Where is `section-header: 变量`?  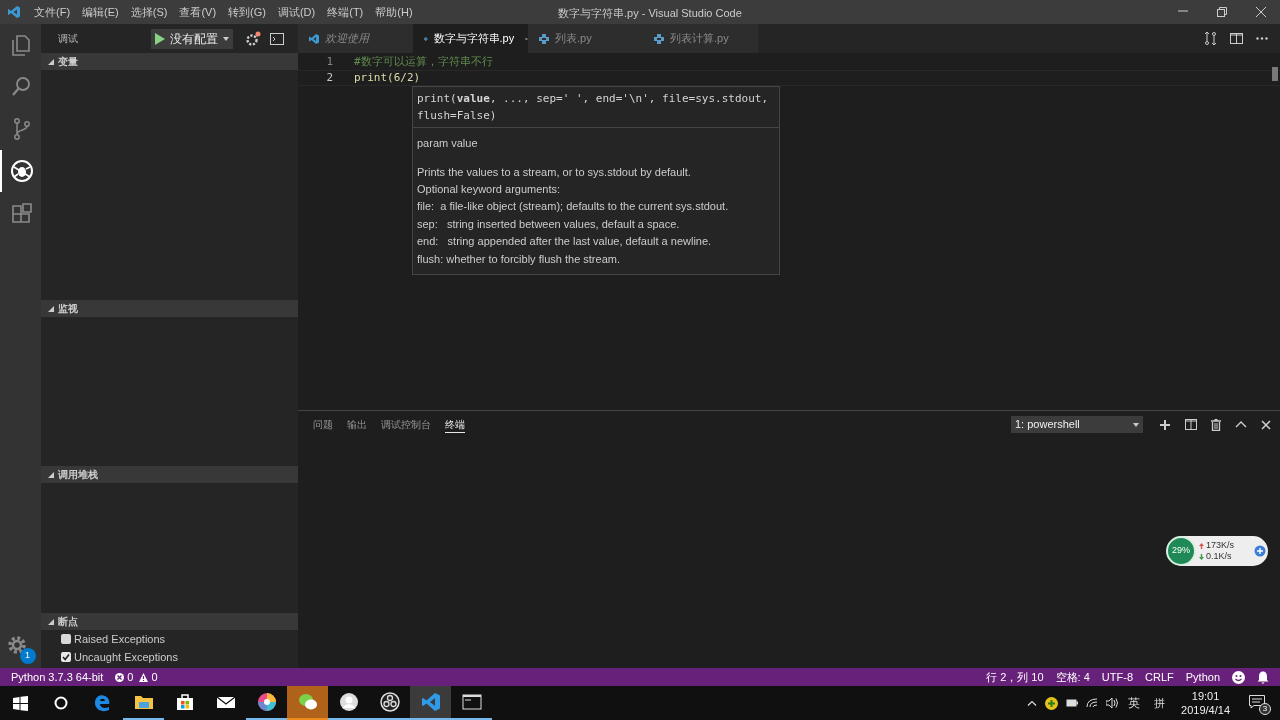
section-header: 变量 is located at coordinates (169, 61).